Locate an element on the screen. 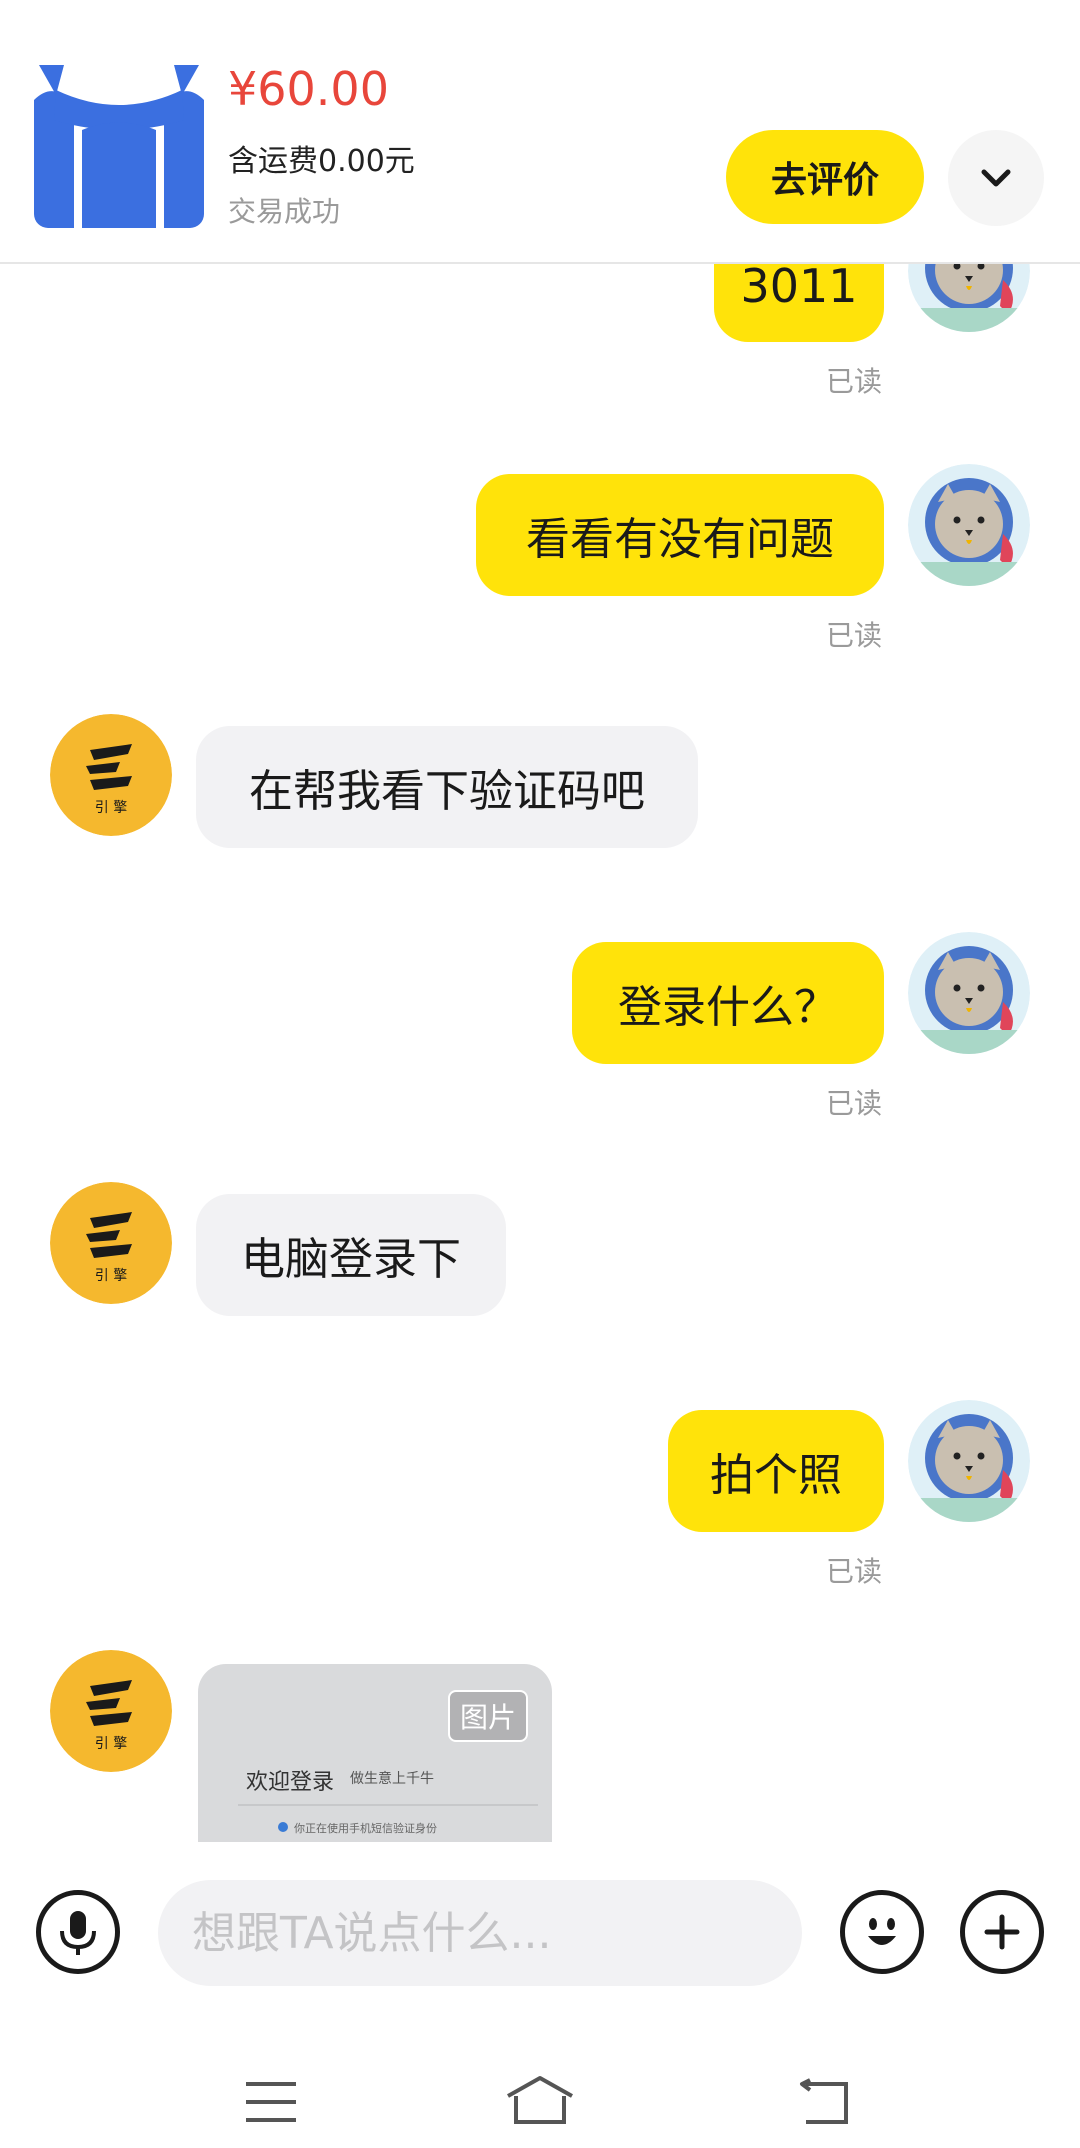 The image size is (1080, 2148). microphone-icon is located at coordinates (78, 1933).